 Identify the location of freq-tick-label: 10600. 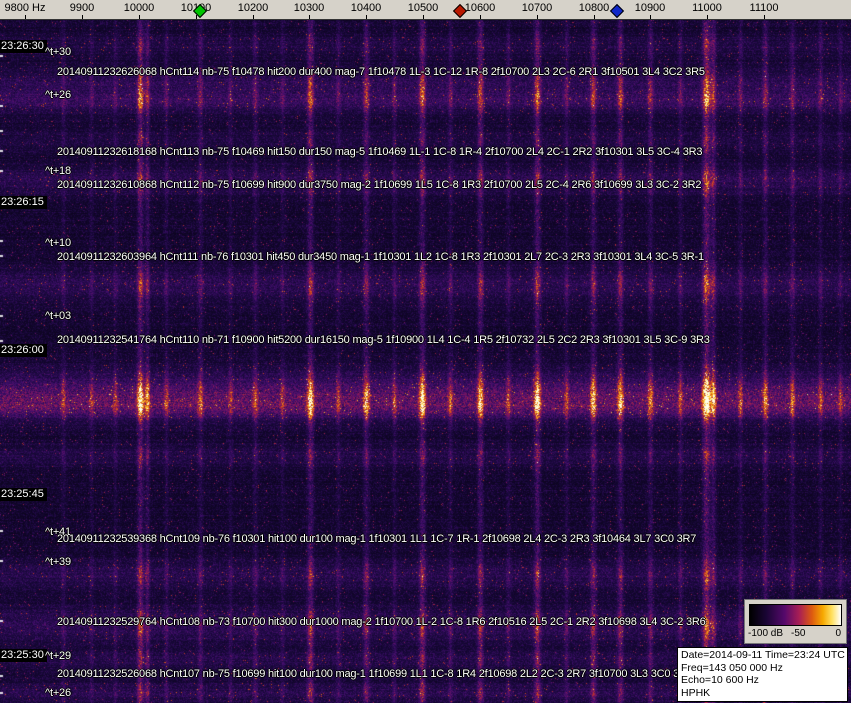
(480, 8).